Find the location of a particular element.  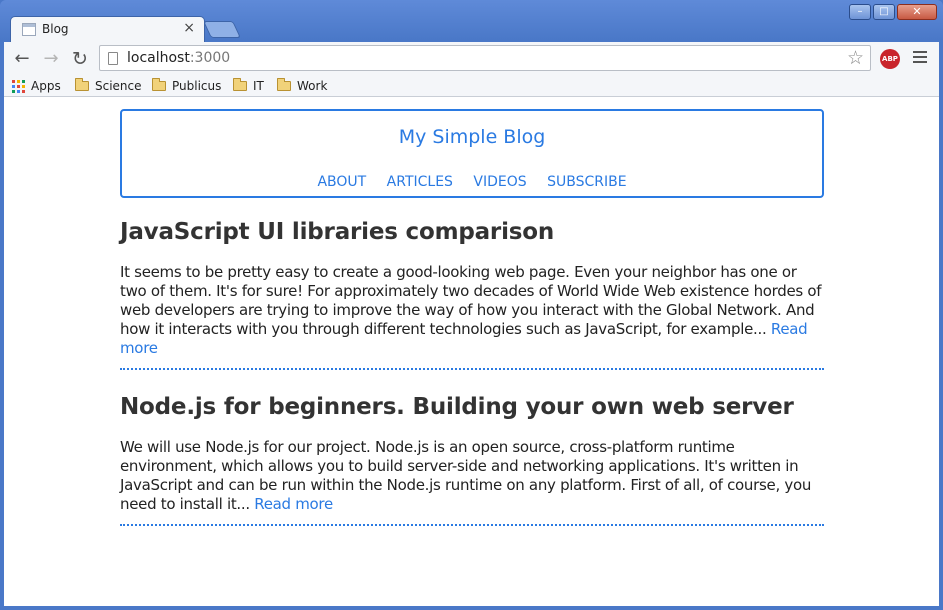

nav-link-articles: ARTICLES is located at coordinates (420, 182).